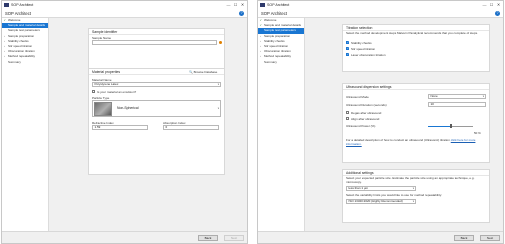  What do you see at coordinates (205, 72) in the screenshot?
I see `browse-database-label: Browse Database` at bounding box center [205, 72].